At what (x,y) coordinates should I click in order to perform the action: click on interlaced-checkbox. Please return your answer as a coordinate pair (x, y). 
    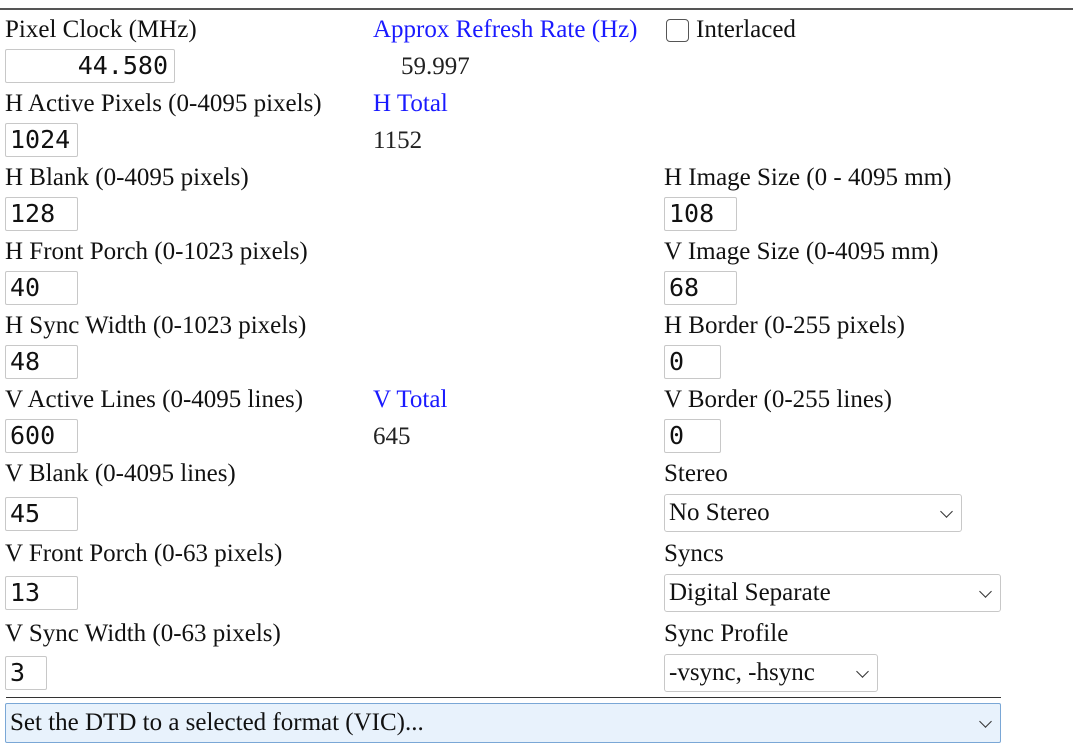
    Looking at the image, I should click on (677, 30).